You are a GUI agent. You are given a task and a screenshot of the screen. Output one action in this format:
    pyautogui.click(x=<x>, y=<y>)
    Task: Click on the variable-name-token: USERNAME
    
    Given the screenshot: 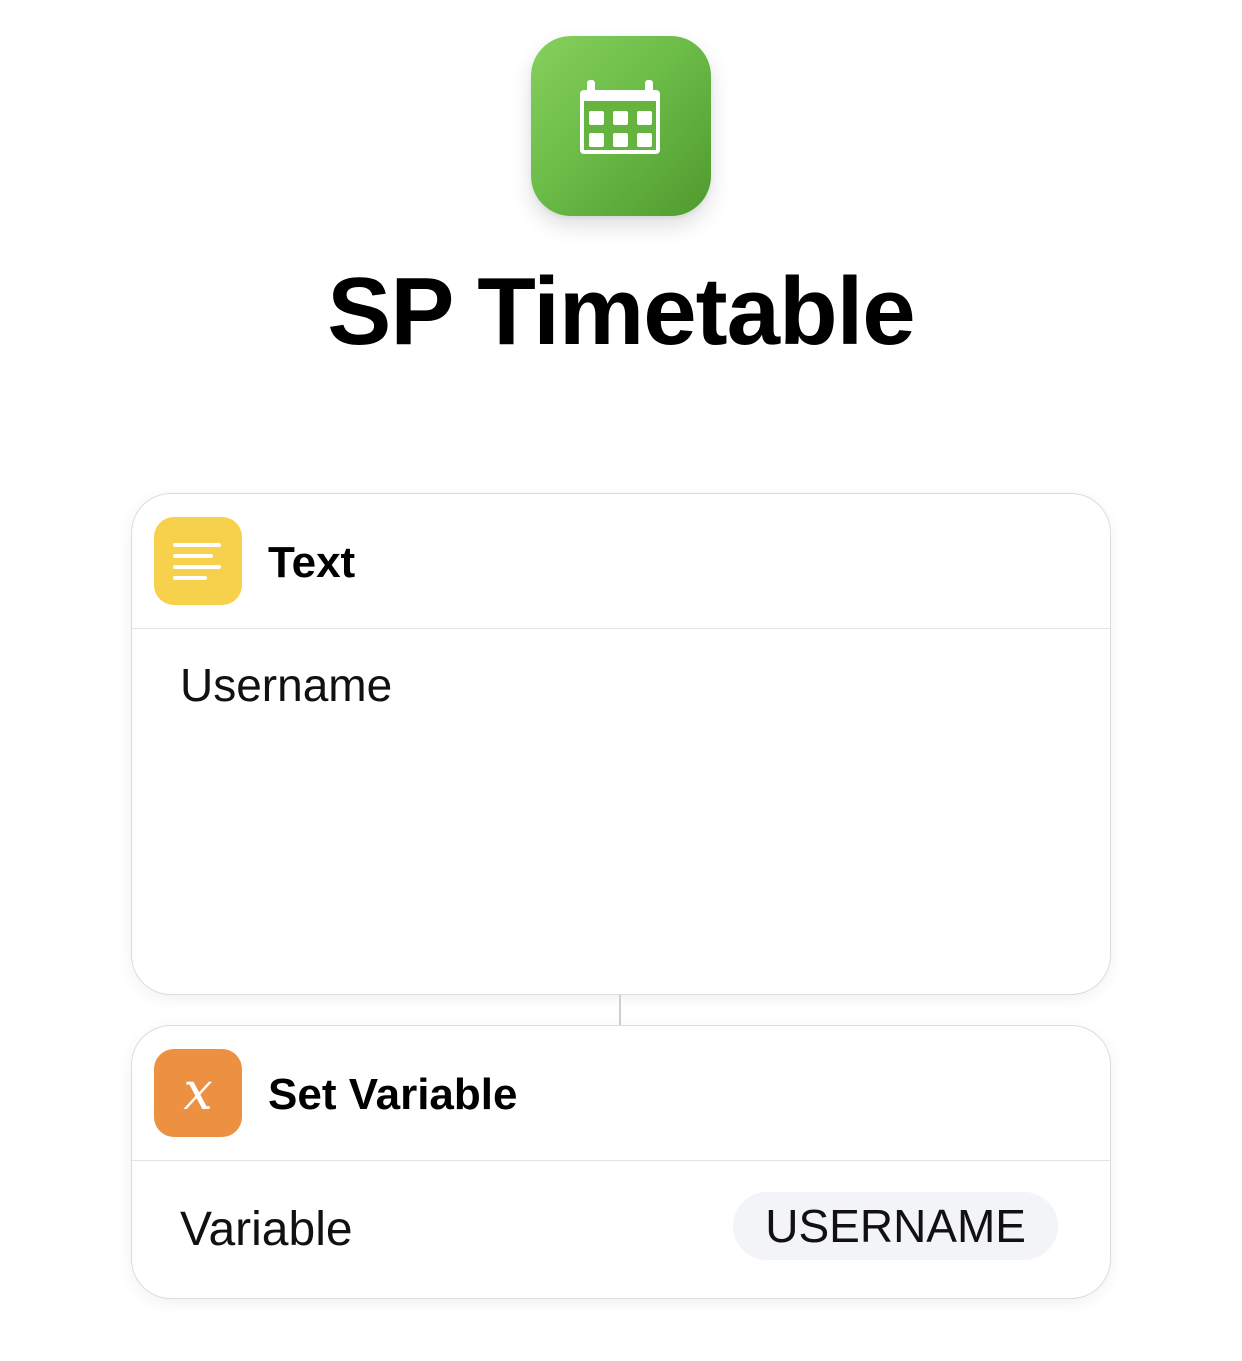 What is the action you would take?
    pyautogui.click(x=895, y=1226)
    